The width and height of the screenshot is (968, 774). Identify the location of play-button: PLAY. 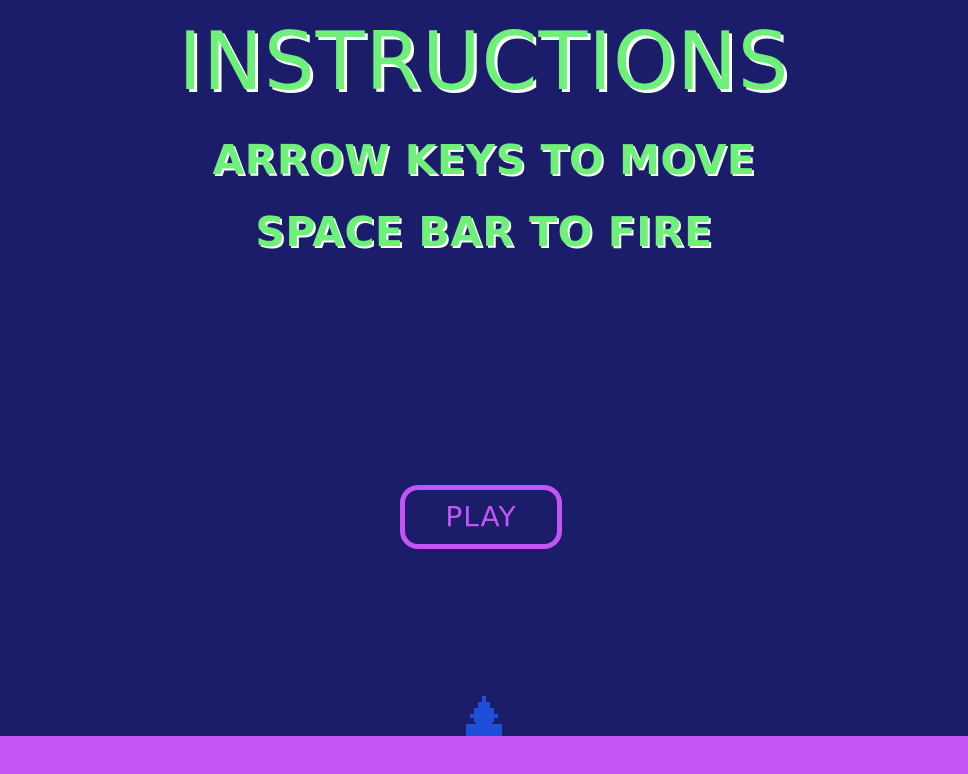
(481, 517).